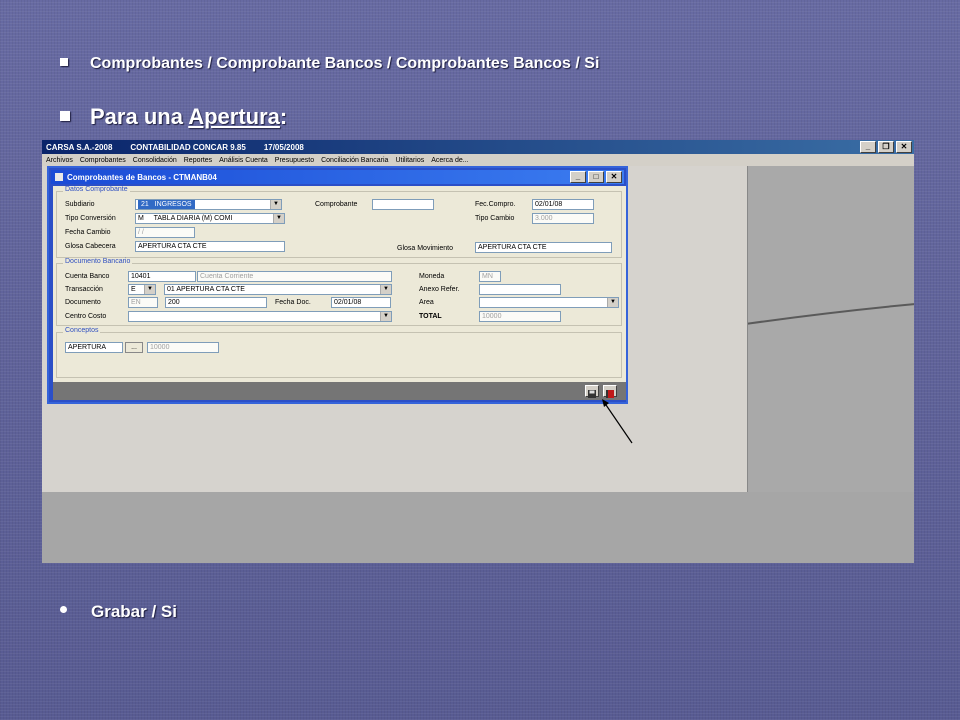 This screenshot has width=960, height=720. Describe the element at coordinates (831, 314) in the screenshot. I see `background-curve-shape` at that location.